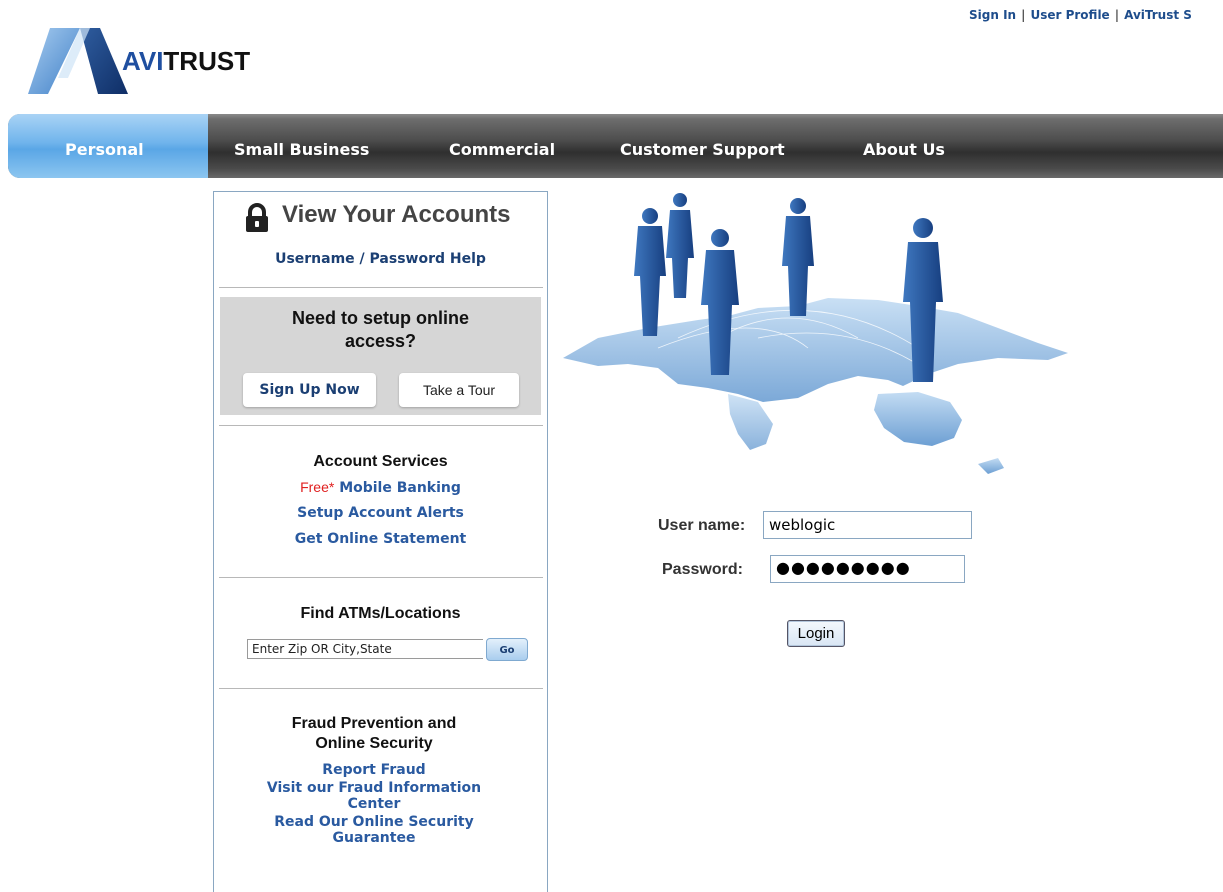  I want to click on lock-icon, so click(257, 217).